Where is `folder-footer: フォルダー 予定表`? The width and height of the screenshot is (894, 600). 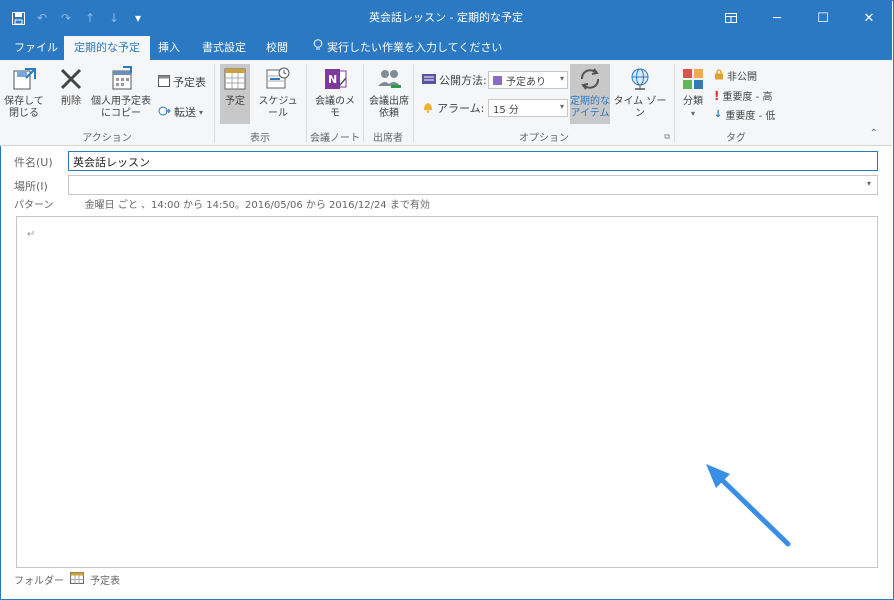
folder-footer: フォルダー 予定表 is located at coordinates (67, 579).